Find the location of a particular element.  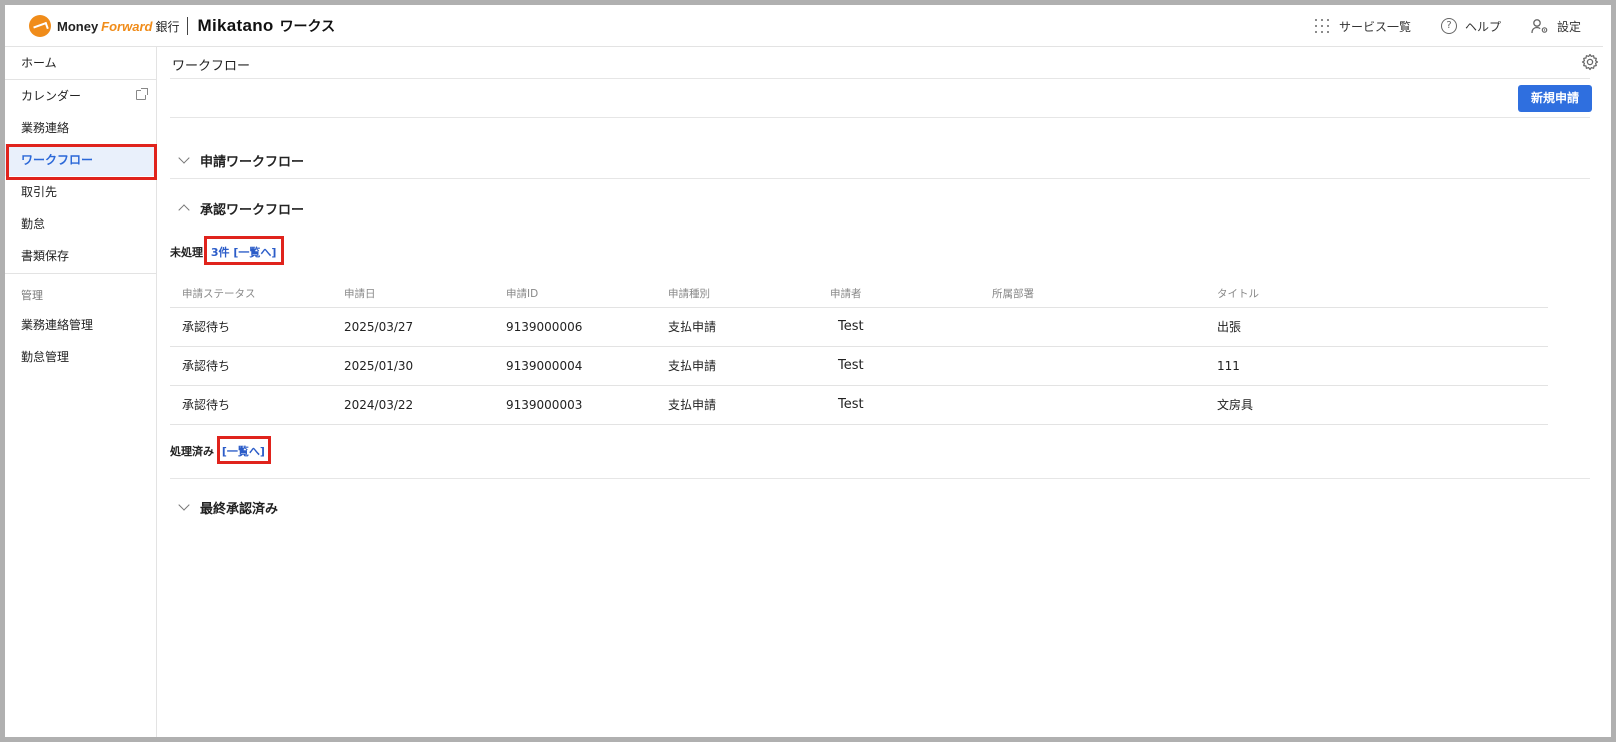

table-row: 承認待ち 2025/03/27 9139000006 支払申請 Test 出張 is located at coordinates (859, 327).